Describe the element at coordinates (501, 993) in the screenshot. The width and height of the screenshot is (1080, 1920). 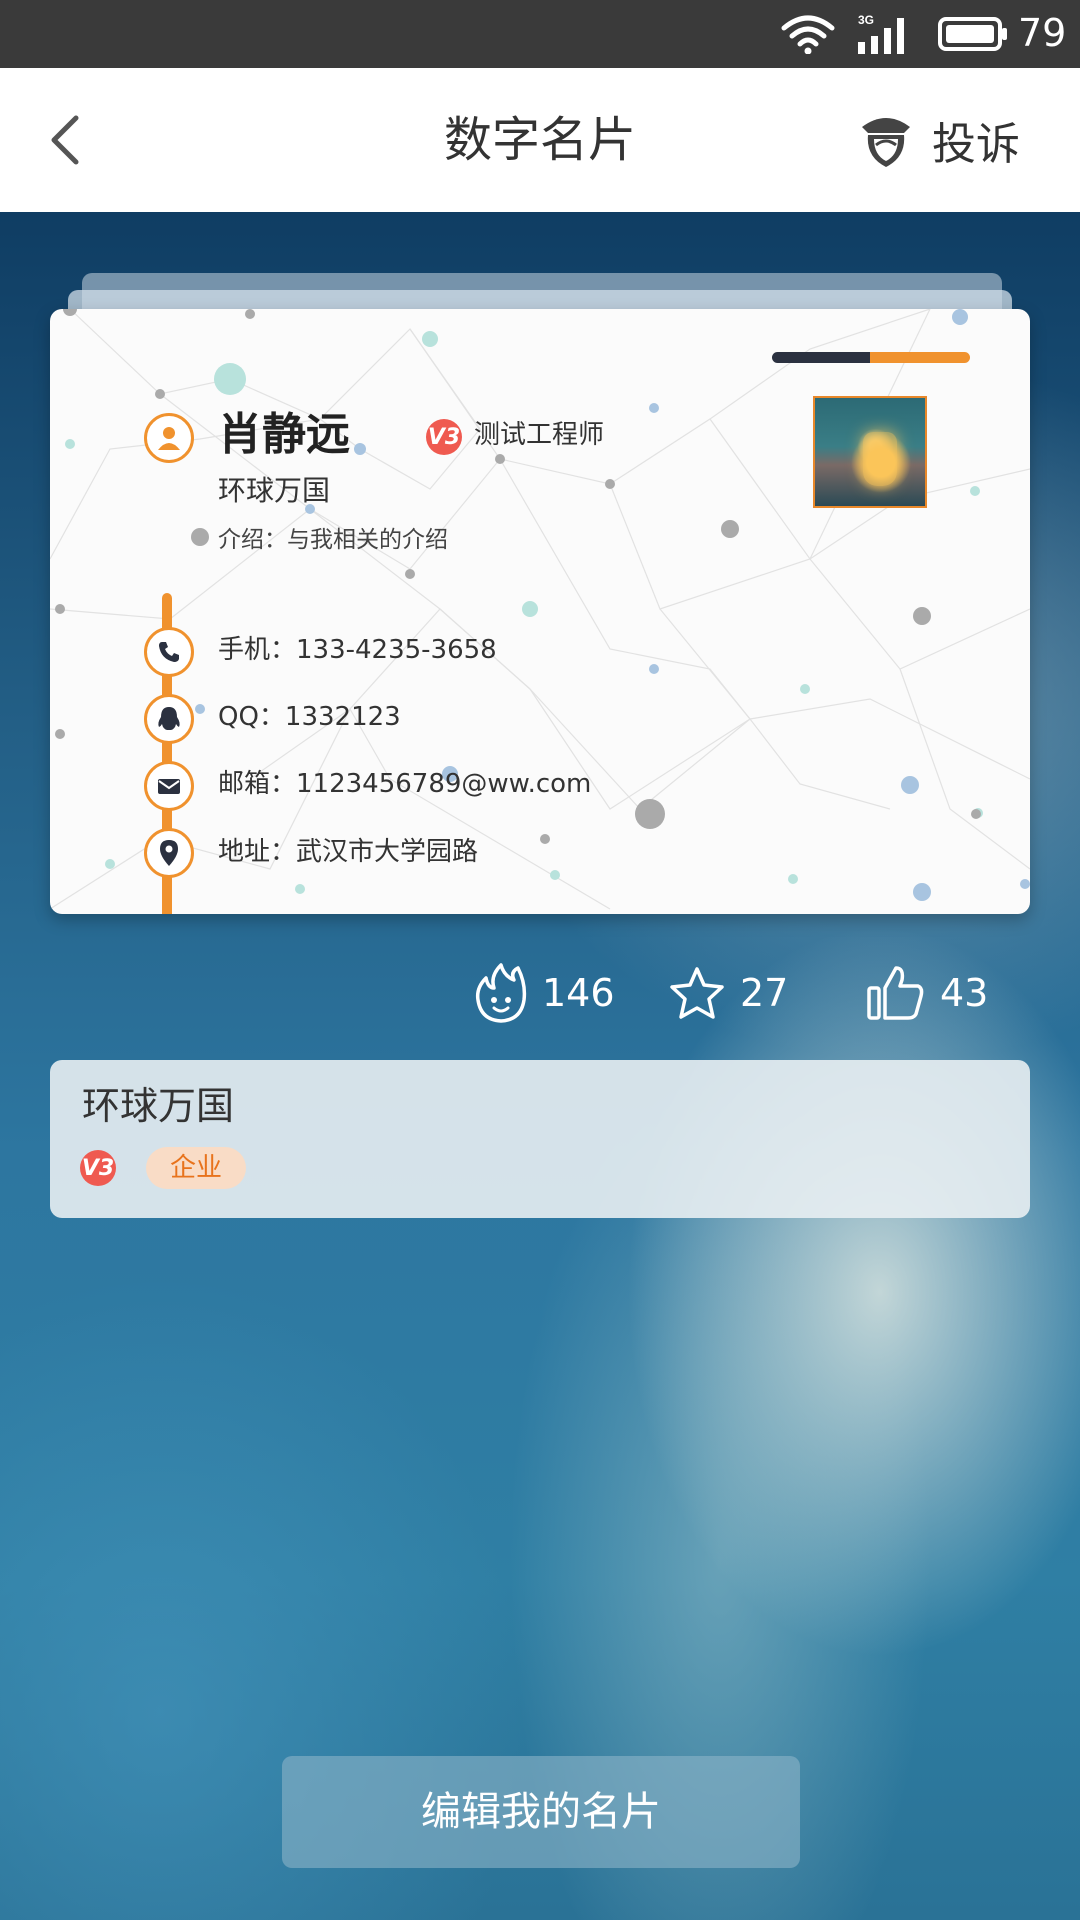
I see `flame-icon` at that location.